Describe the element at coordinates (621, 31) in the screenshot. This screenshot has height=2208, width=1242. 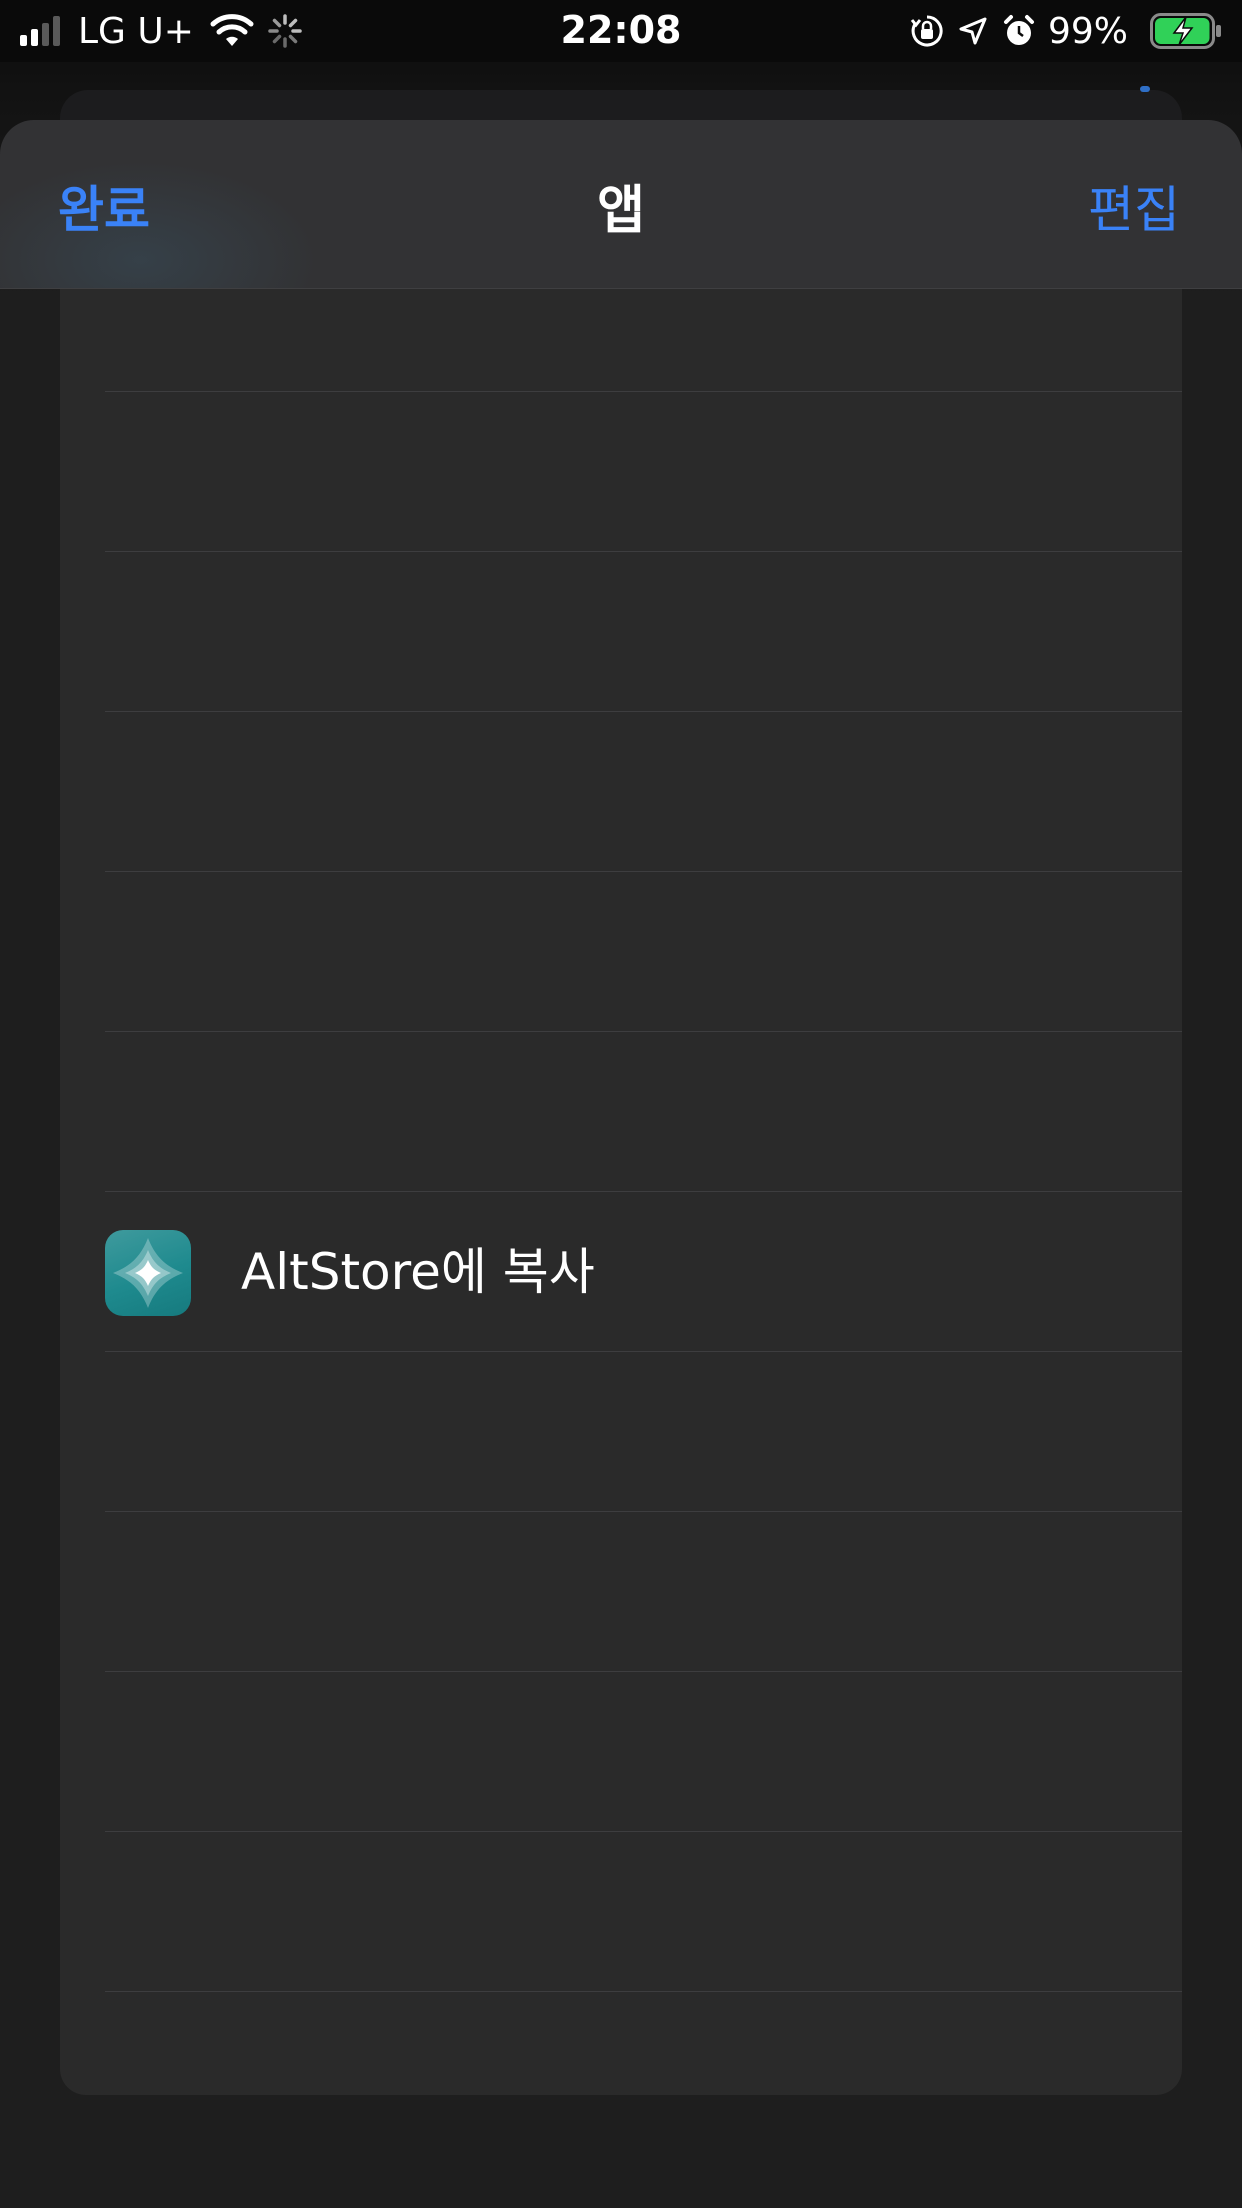
I see `status-bar: LG U+ 22:08 99%` at that location.